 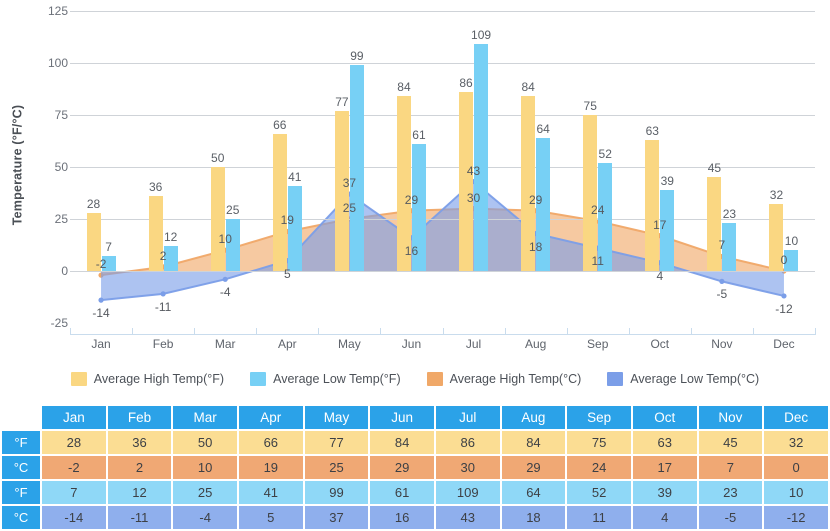 I want to click on table-cell-lo-f-aug: 64, so click(x=533, y=492).